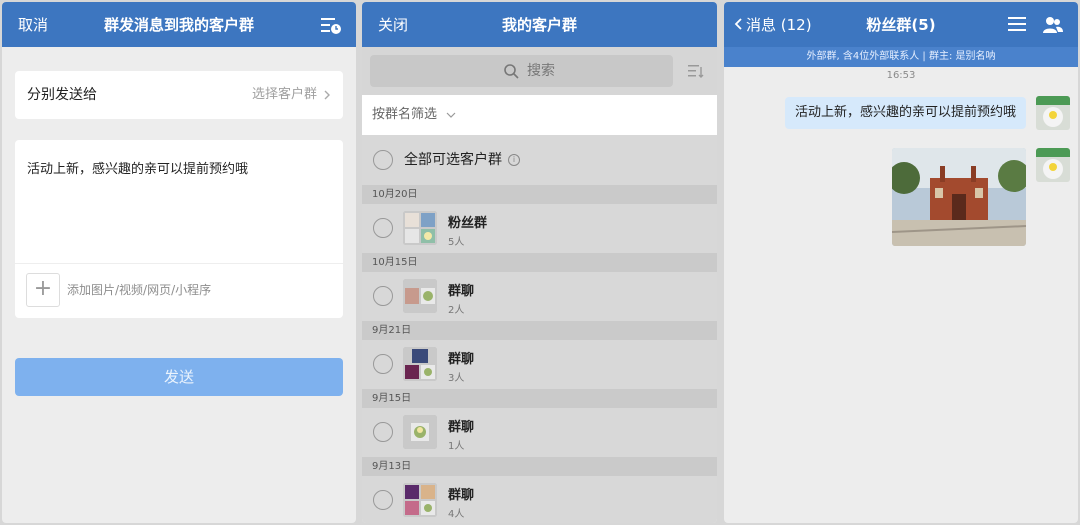 This screenshot has height=525, width=1080. Describe the element at coordinates (383, 160) in the screenshot. I see `select-all-radio` at that location.